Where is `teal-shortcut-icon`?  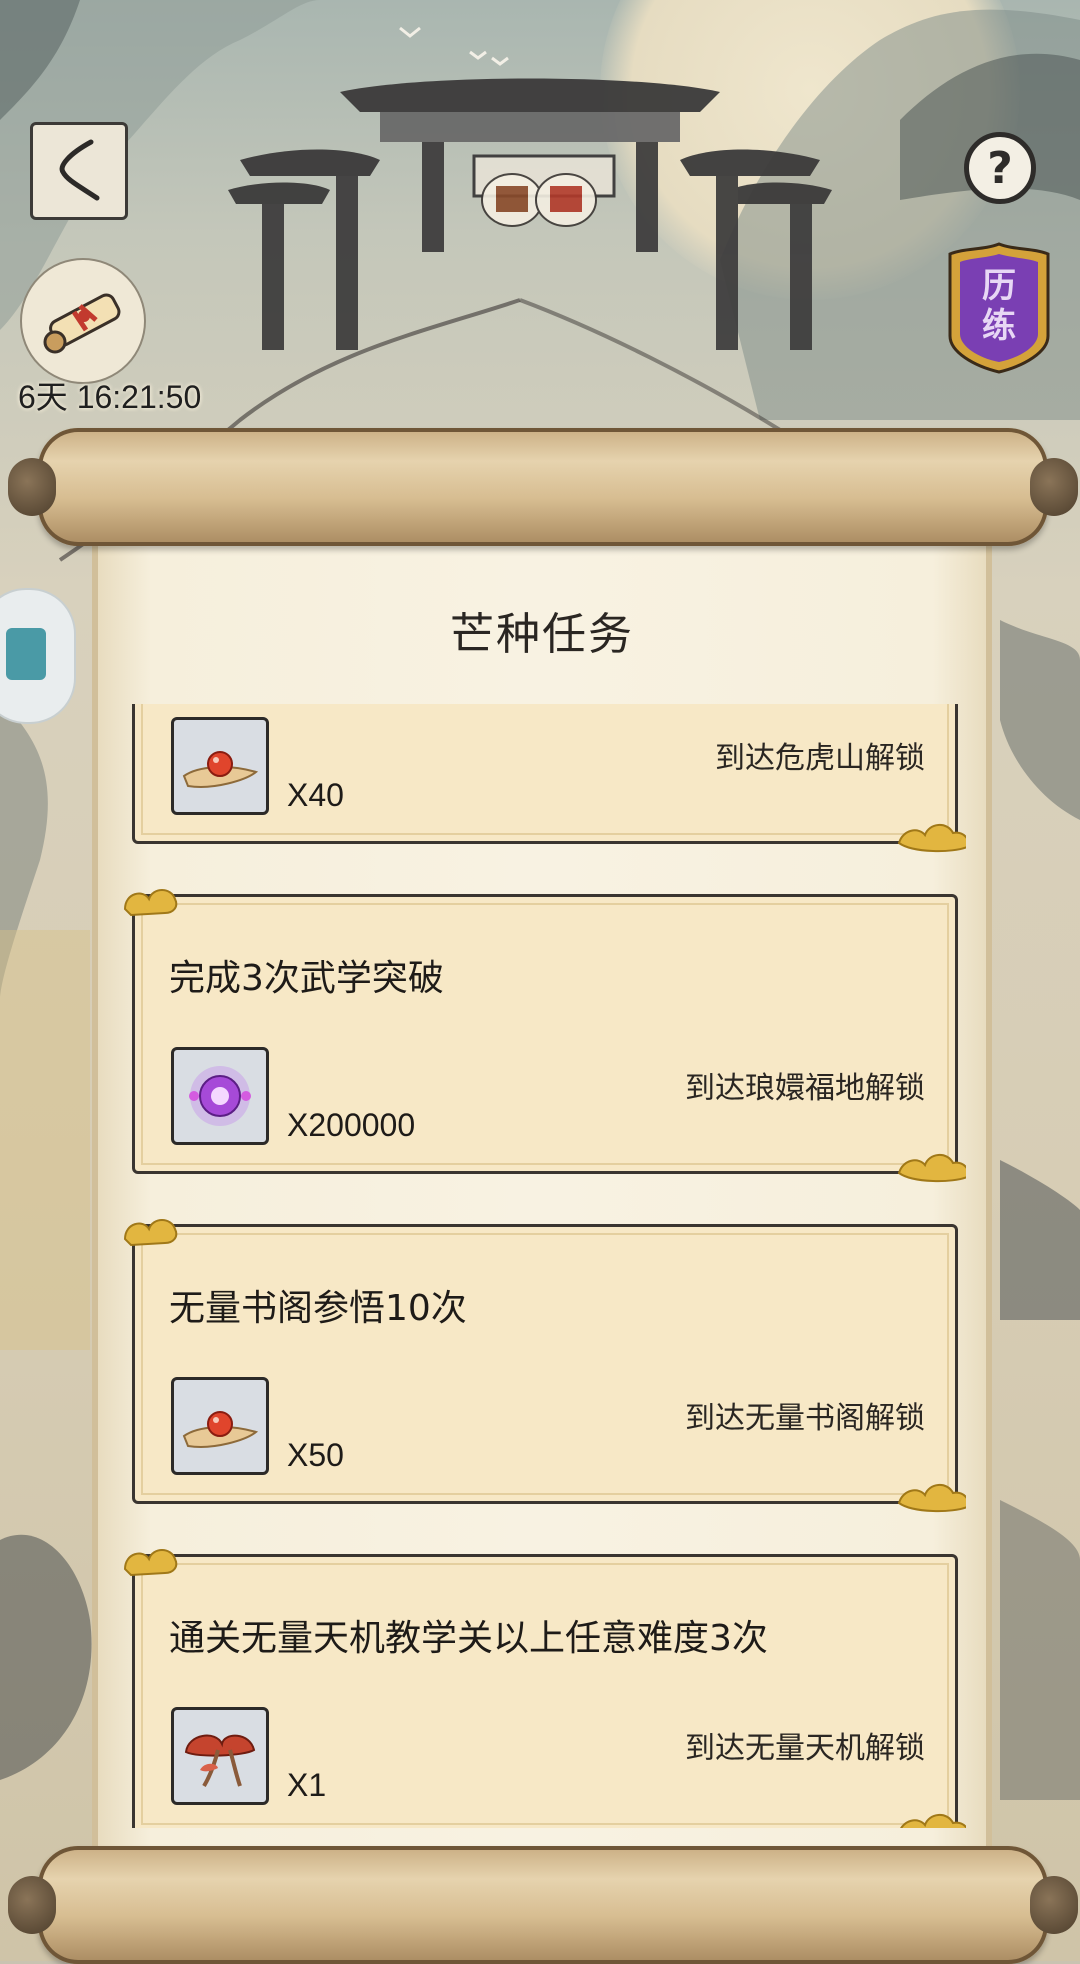 teal-shortcut-icon is located at coordinates (26, 654).